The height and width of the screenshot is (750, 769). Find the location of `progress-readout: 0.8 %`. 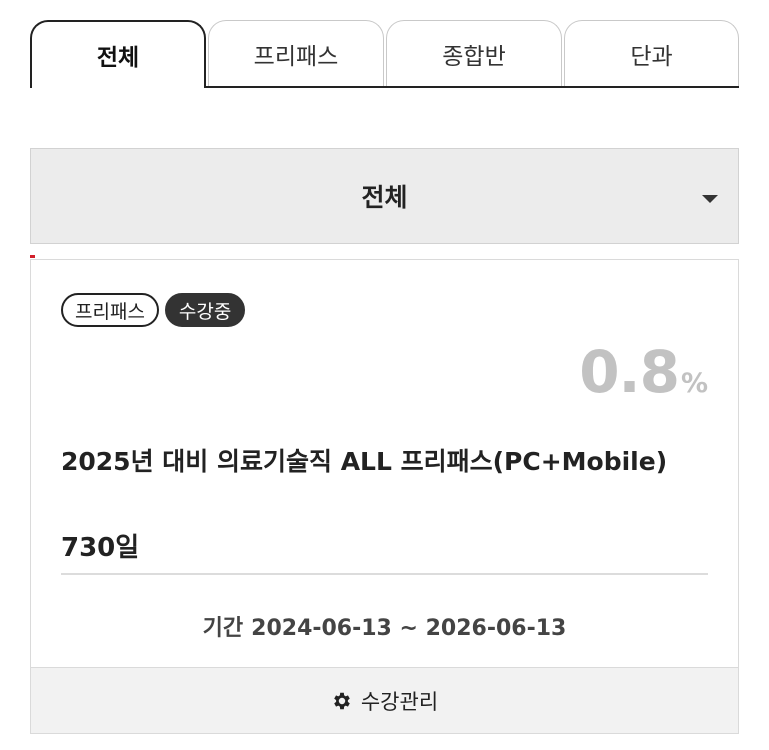

progress-readout: 0.8 % is located at coordinates (643, 372).